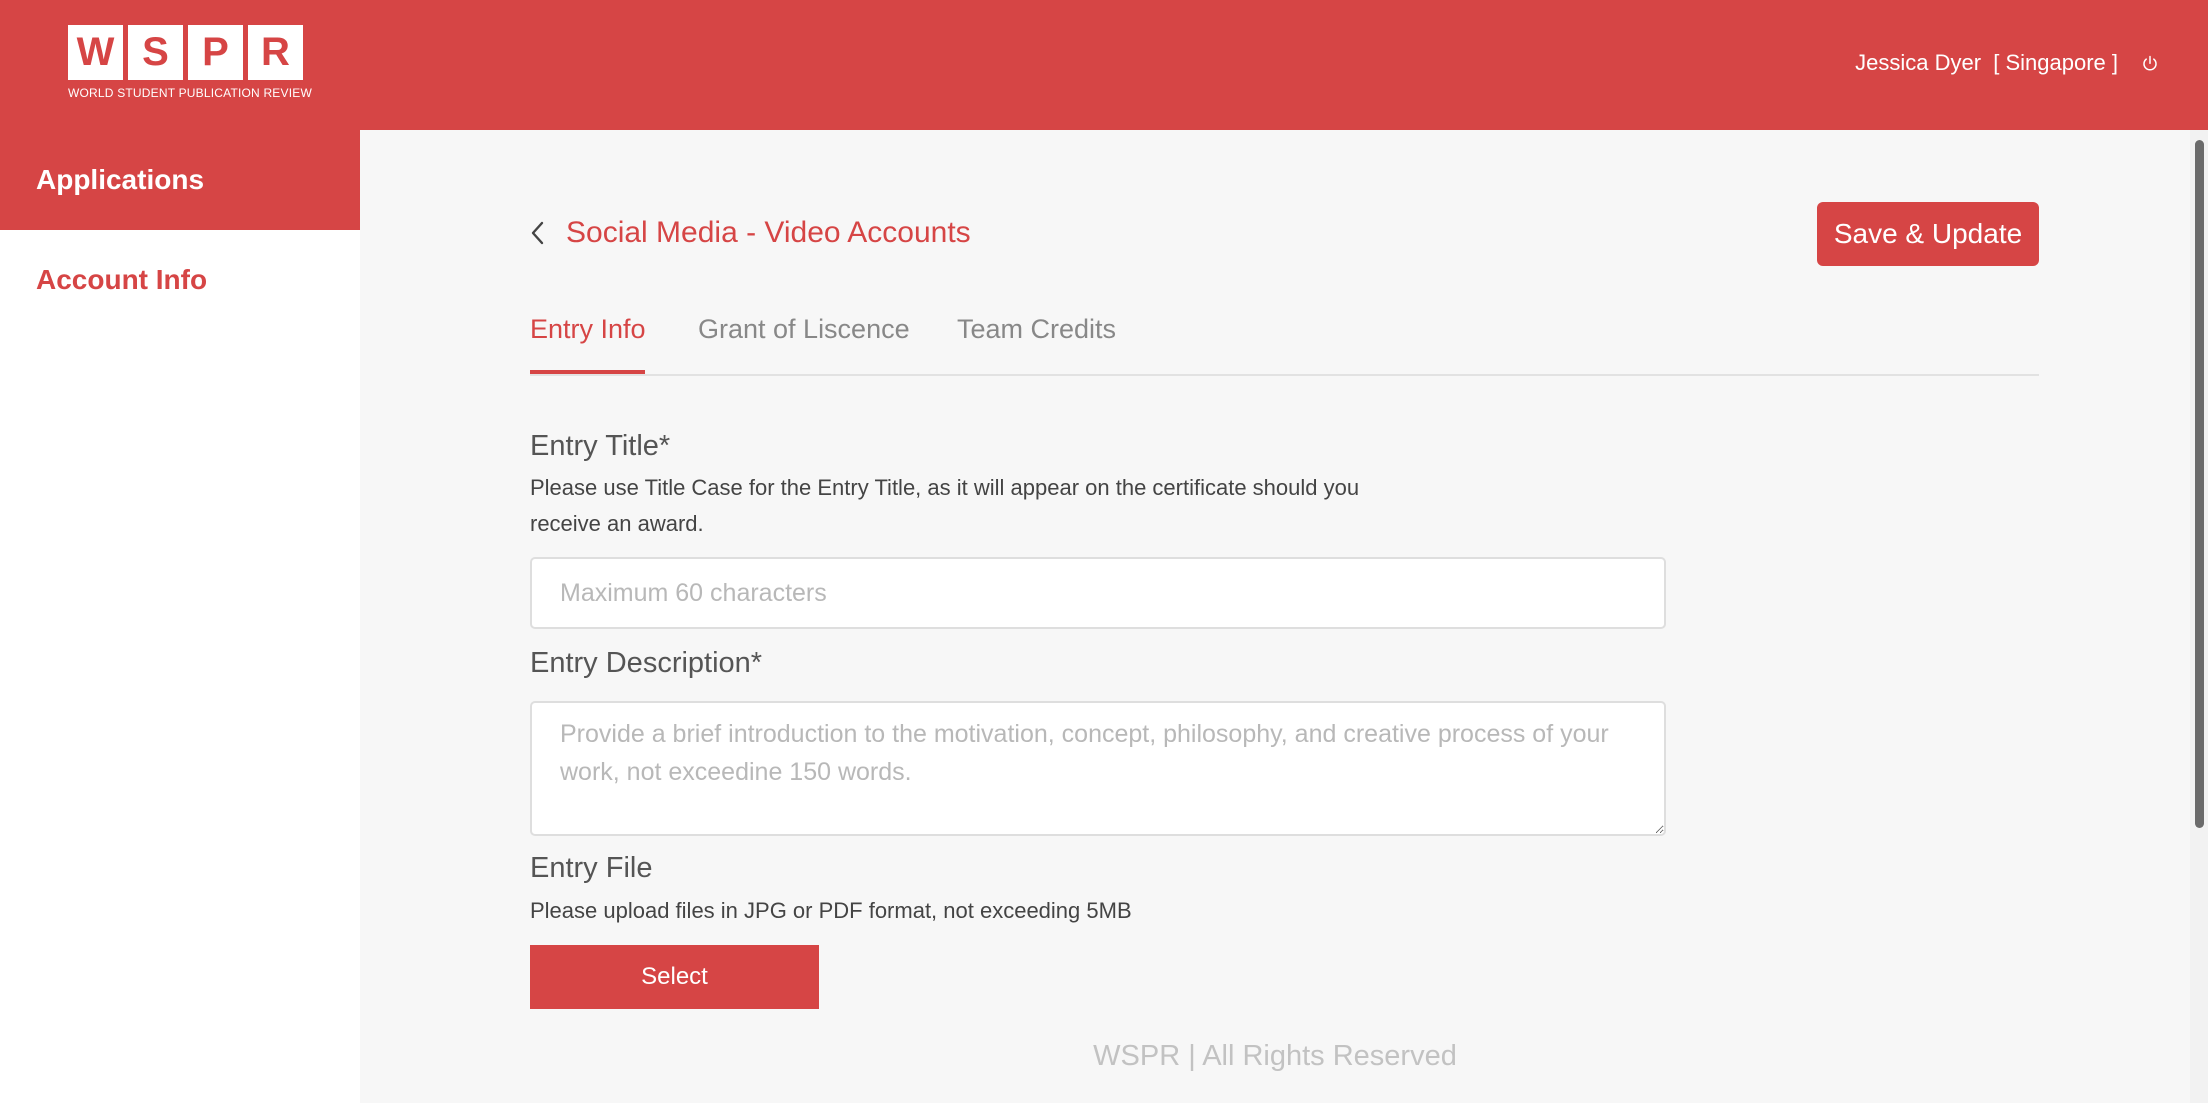 Image resolution: width=2208 pixels, height=1103 pixels. What do you see at coordinates (1918, 62) in the screenshot?
I see `user-name: Jessica Dyer` at bounding box center [1918, 62].